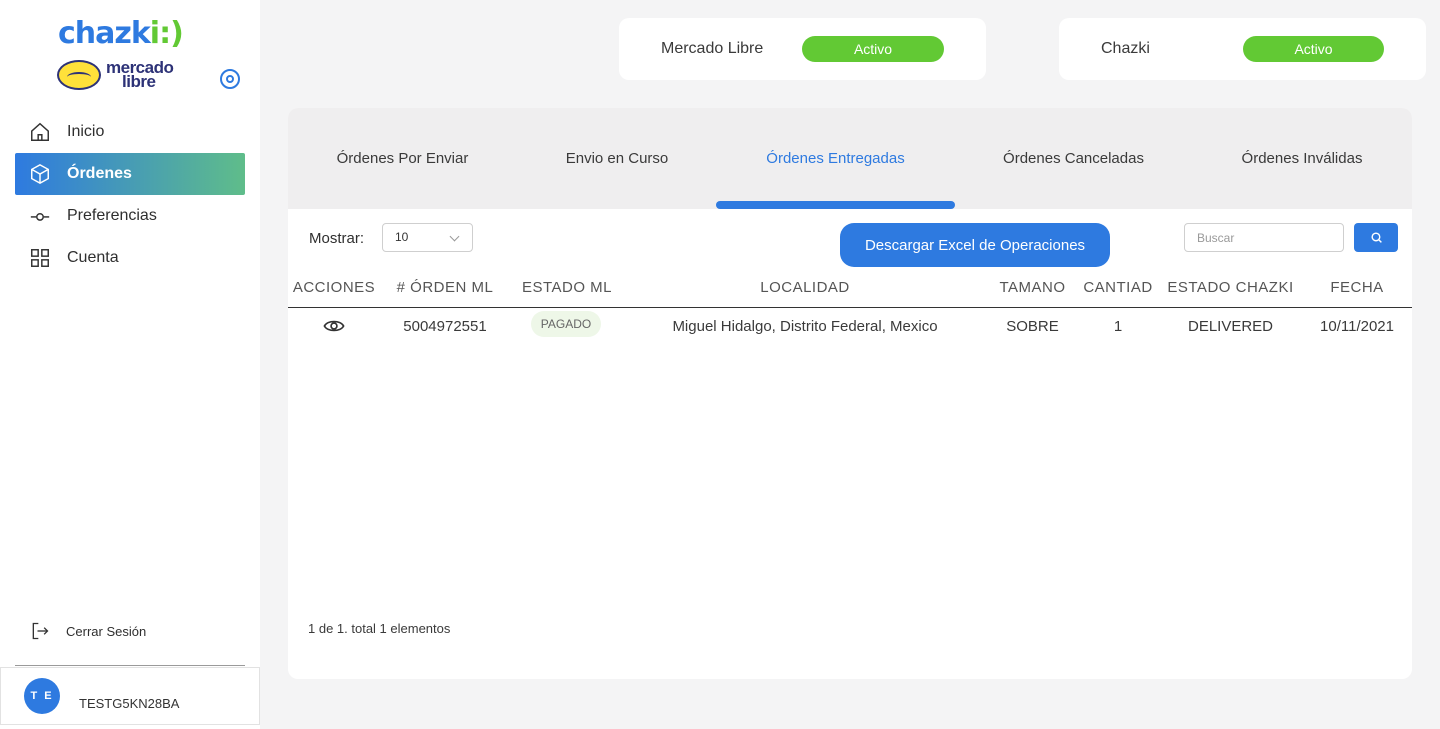 Image resolution: width=1440 pixels, height=729 pixels. I want to click on column-header-estado-chazki: ESTADO CHAZKI, so click(1230, 287).